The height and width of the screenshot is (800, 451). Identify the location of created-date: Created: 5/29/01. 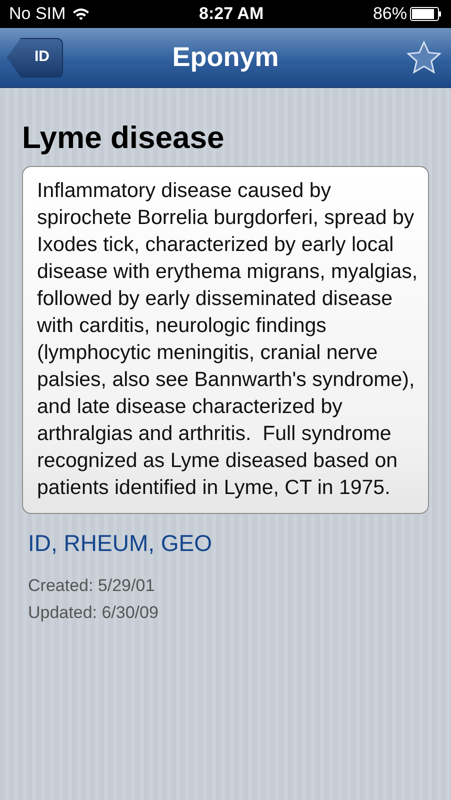
(92, 585).